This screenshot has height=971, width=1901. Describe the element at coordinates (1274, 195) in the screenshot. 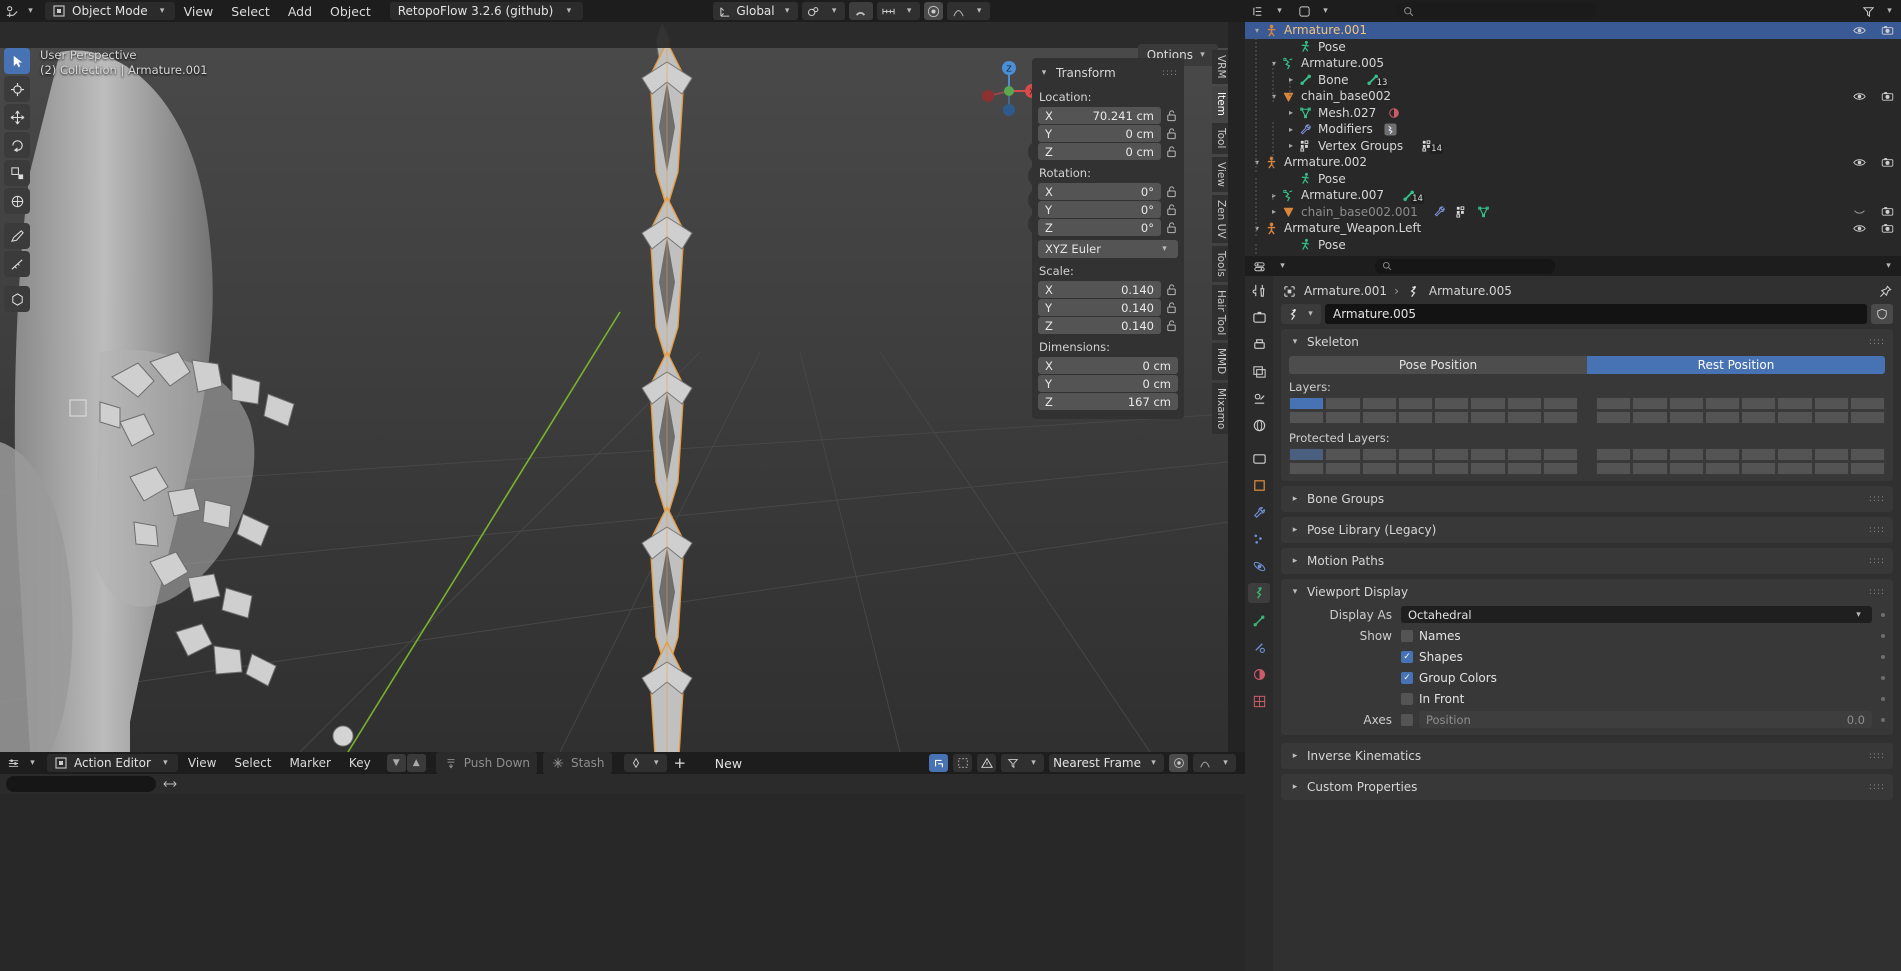

I see `outliner-expand-icon: ▸` at that location.